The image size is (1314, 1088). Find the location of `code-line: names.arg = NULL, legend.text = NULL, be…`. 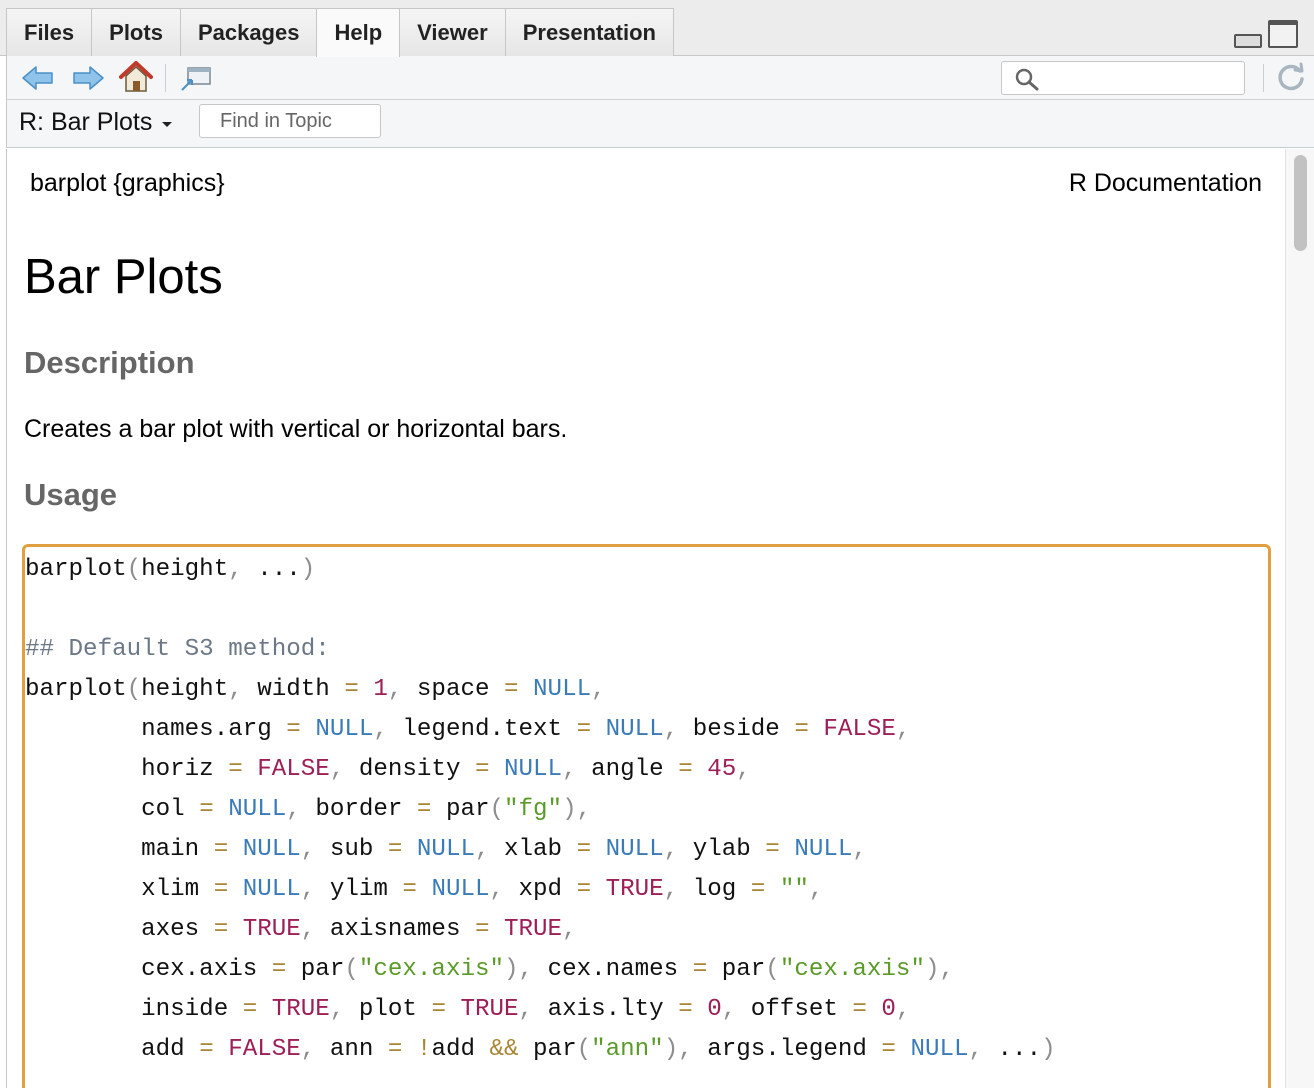

code-line: names.arg = NULL, legend.text = NULL, be… is located at coordinates (526, 729).